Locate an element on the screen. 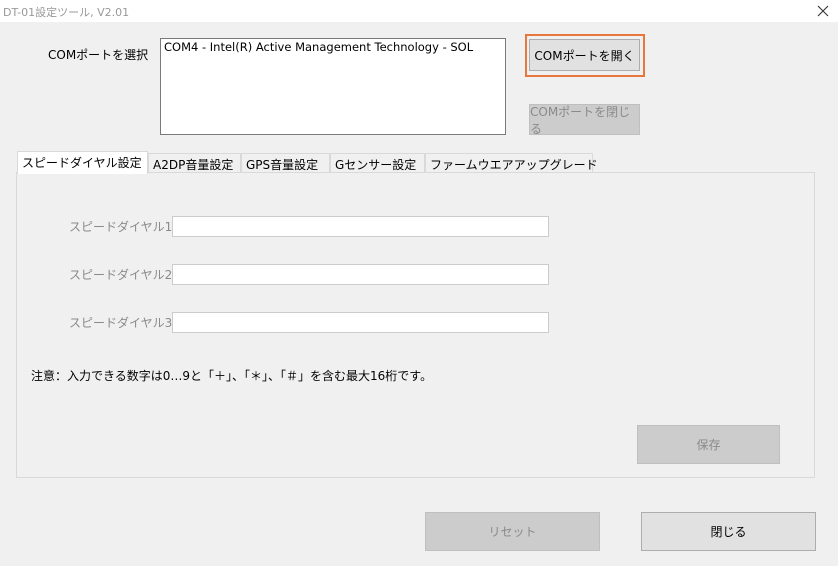  speed-dial-3-label: スピードダイヤル3 is located at coordinates (121, 323).